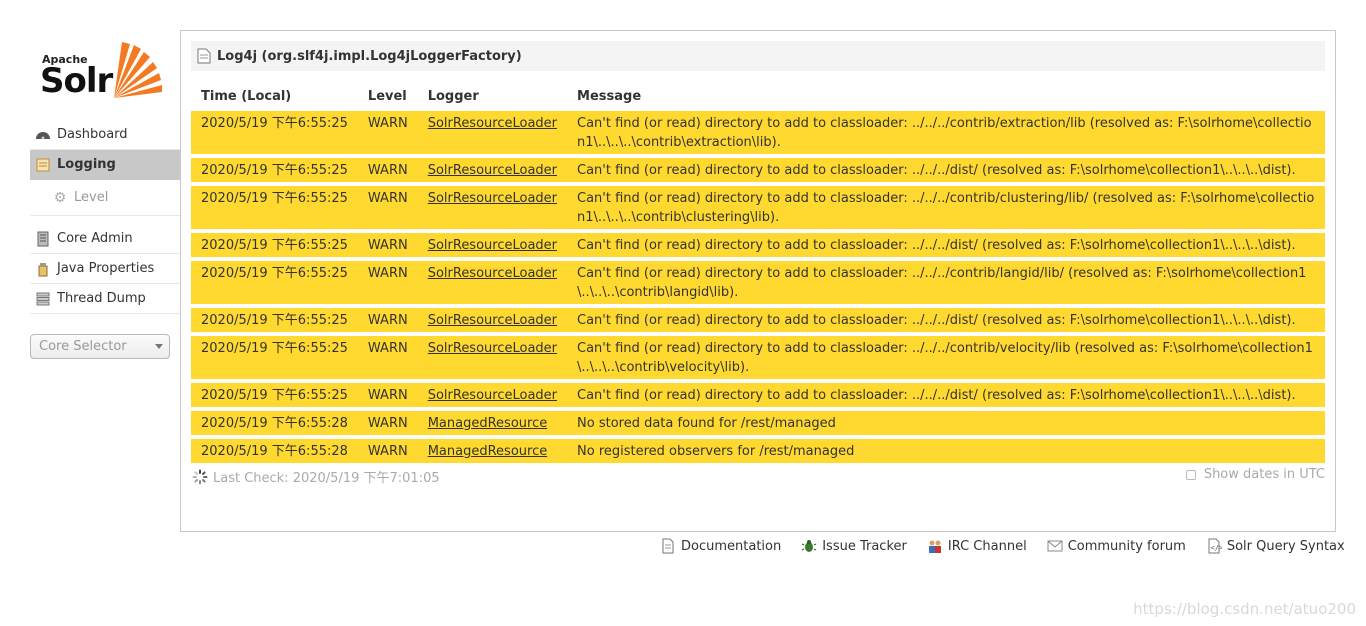  What do you see at coordinates (1264, 474) in the screenshot?
I see `utc-label: Show dates in UTC` at bounding box center [1264, 474].